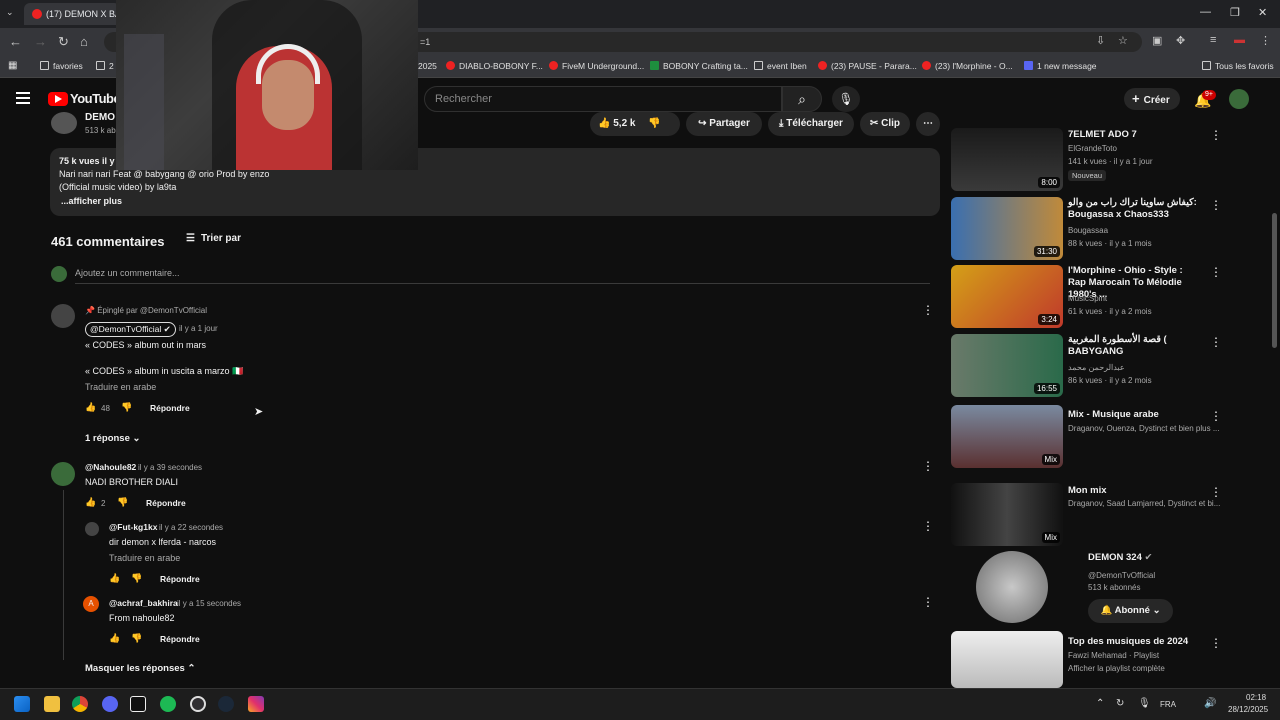 This screenshot has height=720, width=1280. Describe the element at coordinates (113, 438) in the screenshot. I see `toggle-replies-button: 1 réponse ⌄` at that location.